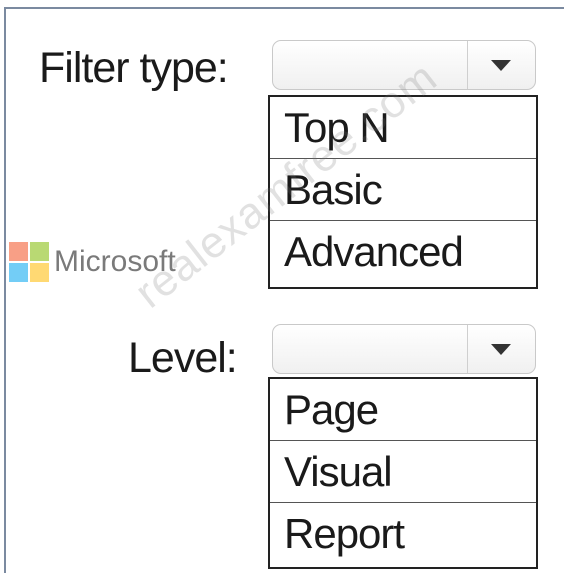 The width and height of the screenshot is (570, 580). What do you see at coordinates (370, 349) in the screenshot?
I see `level-value` at bounding box center [370, 349].